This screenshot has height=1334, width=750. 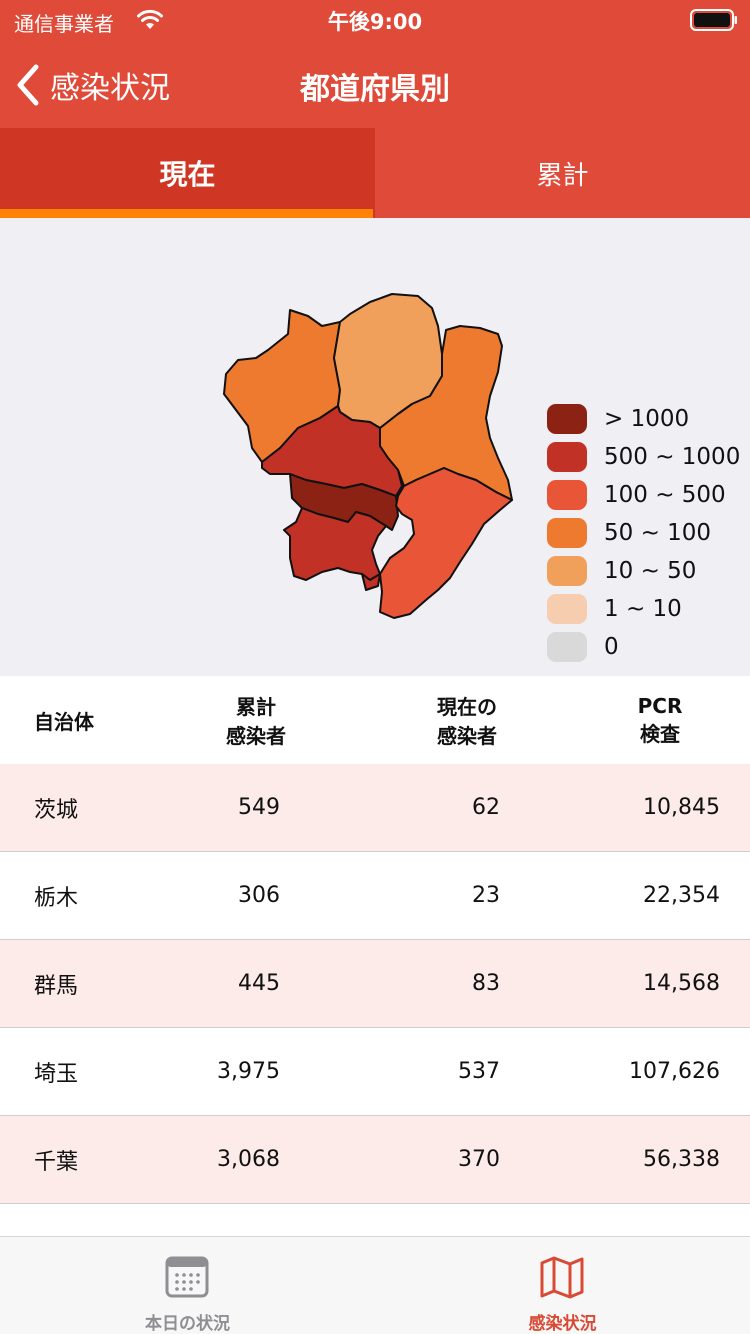 What do you see at coordinates (672, 457) in the screenshot?
I see `legend-label: 500 ~ 1000` at bounding box center [672, 457].